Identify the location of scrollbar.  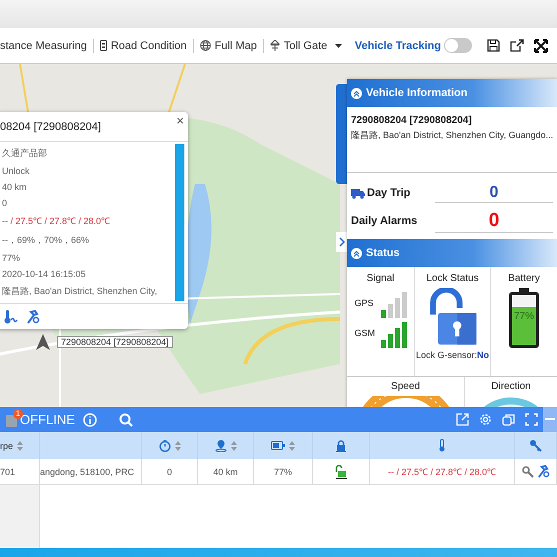
(180, 222).